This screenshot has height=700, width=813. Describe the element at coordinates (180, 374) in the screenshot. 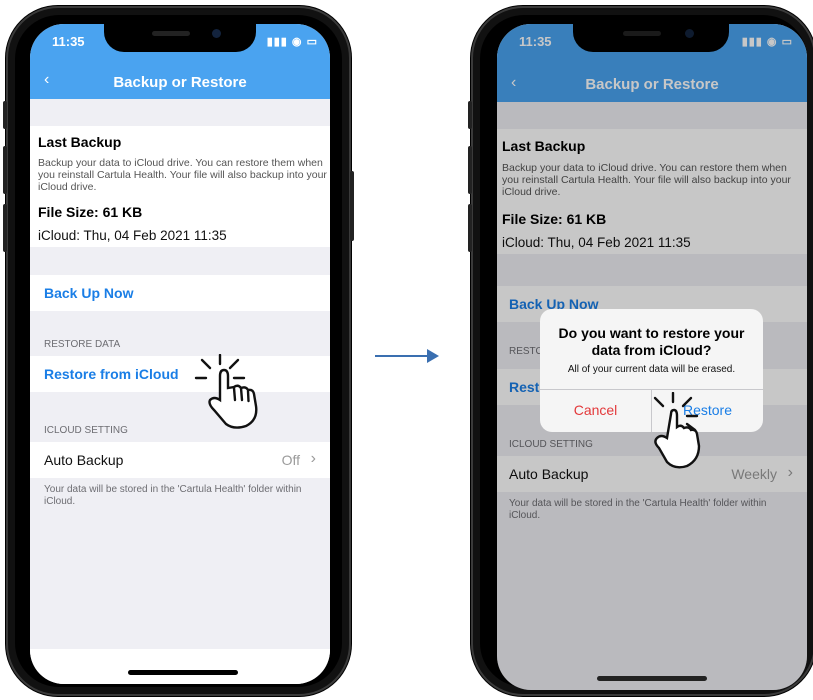

I see `restore-row: Restore from iCloud` at that location.